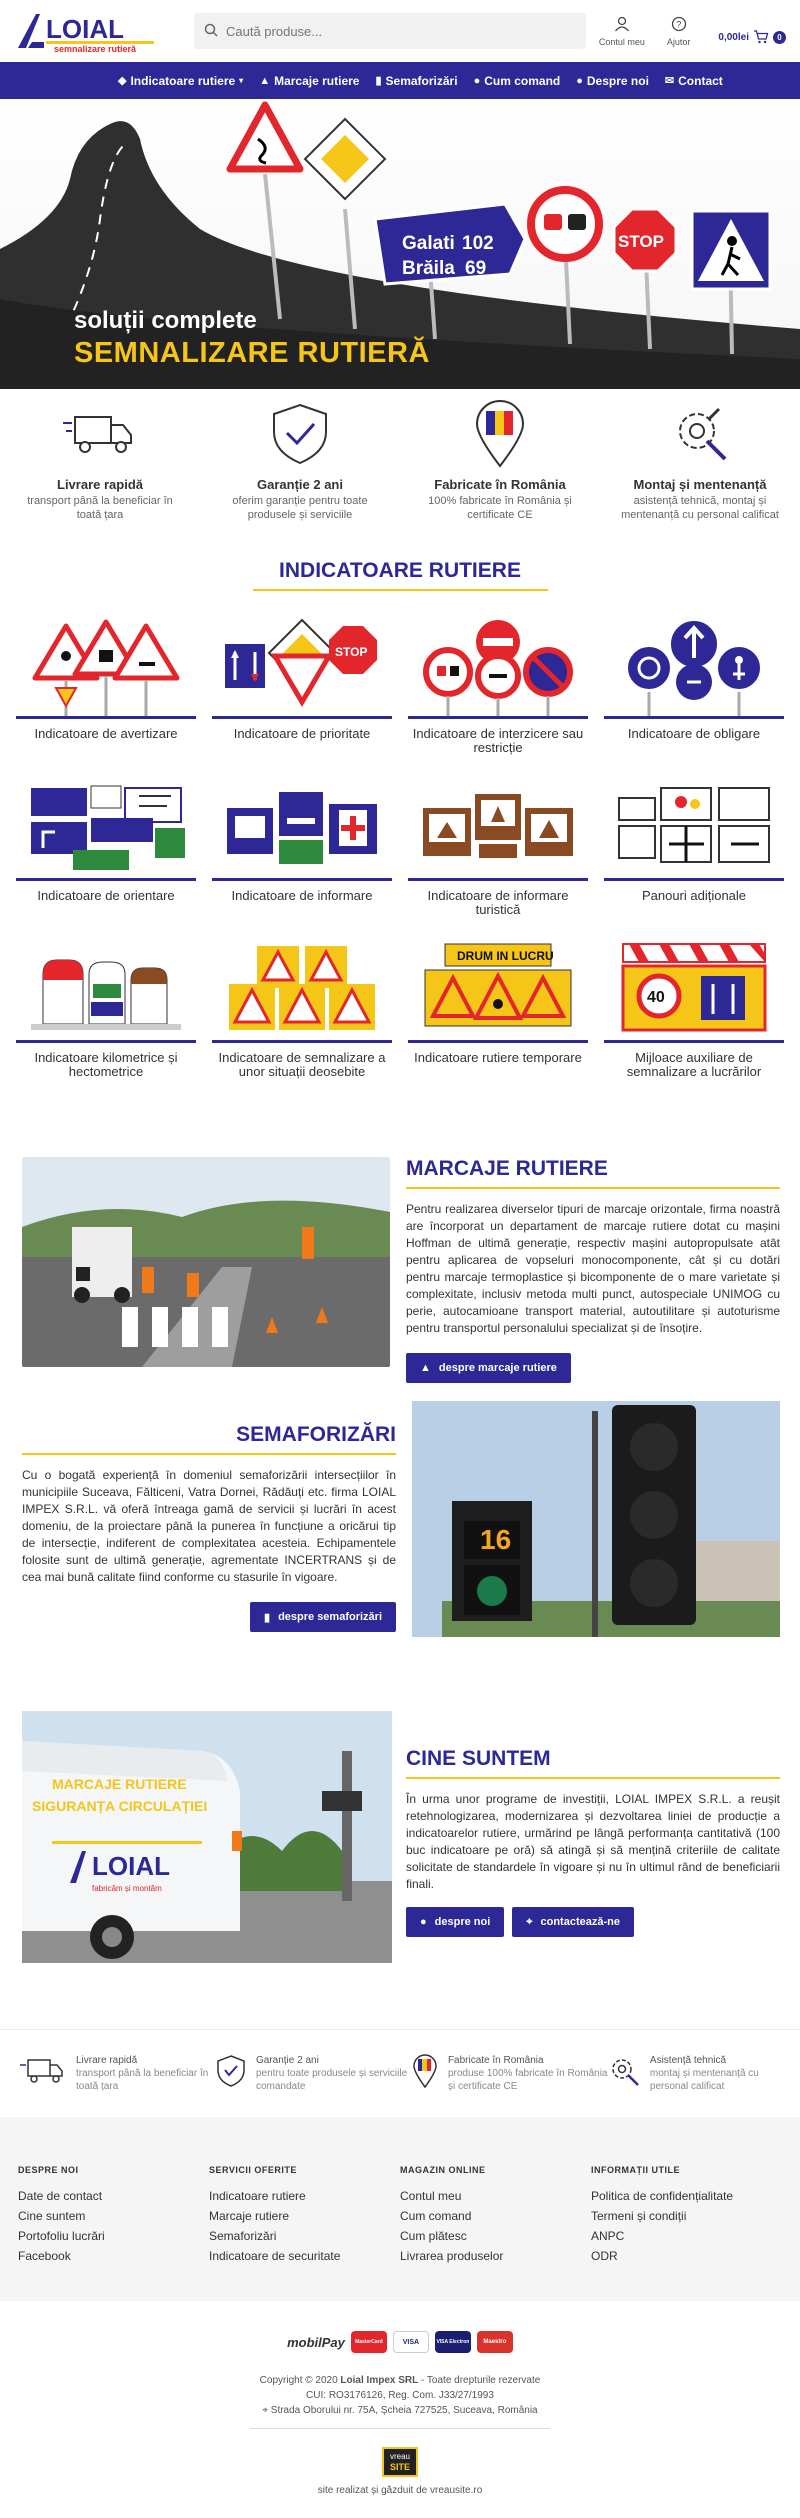  Describe the element at coordinates (462, 1922) in the screenshot. I see `button-label: despre noi` at that location.